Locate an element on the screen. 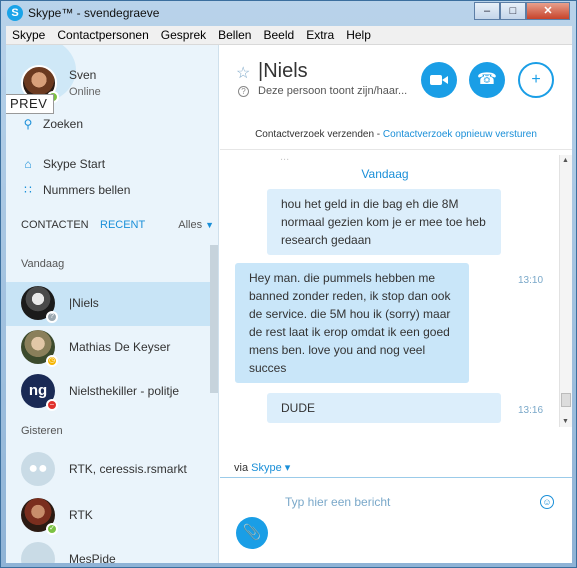  date-separator: Vandaag is located at coordinates (385, 174).